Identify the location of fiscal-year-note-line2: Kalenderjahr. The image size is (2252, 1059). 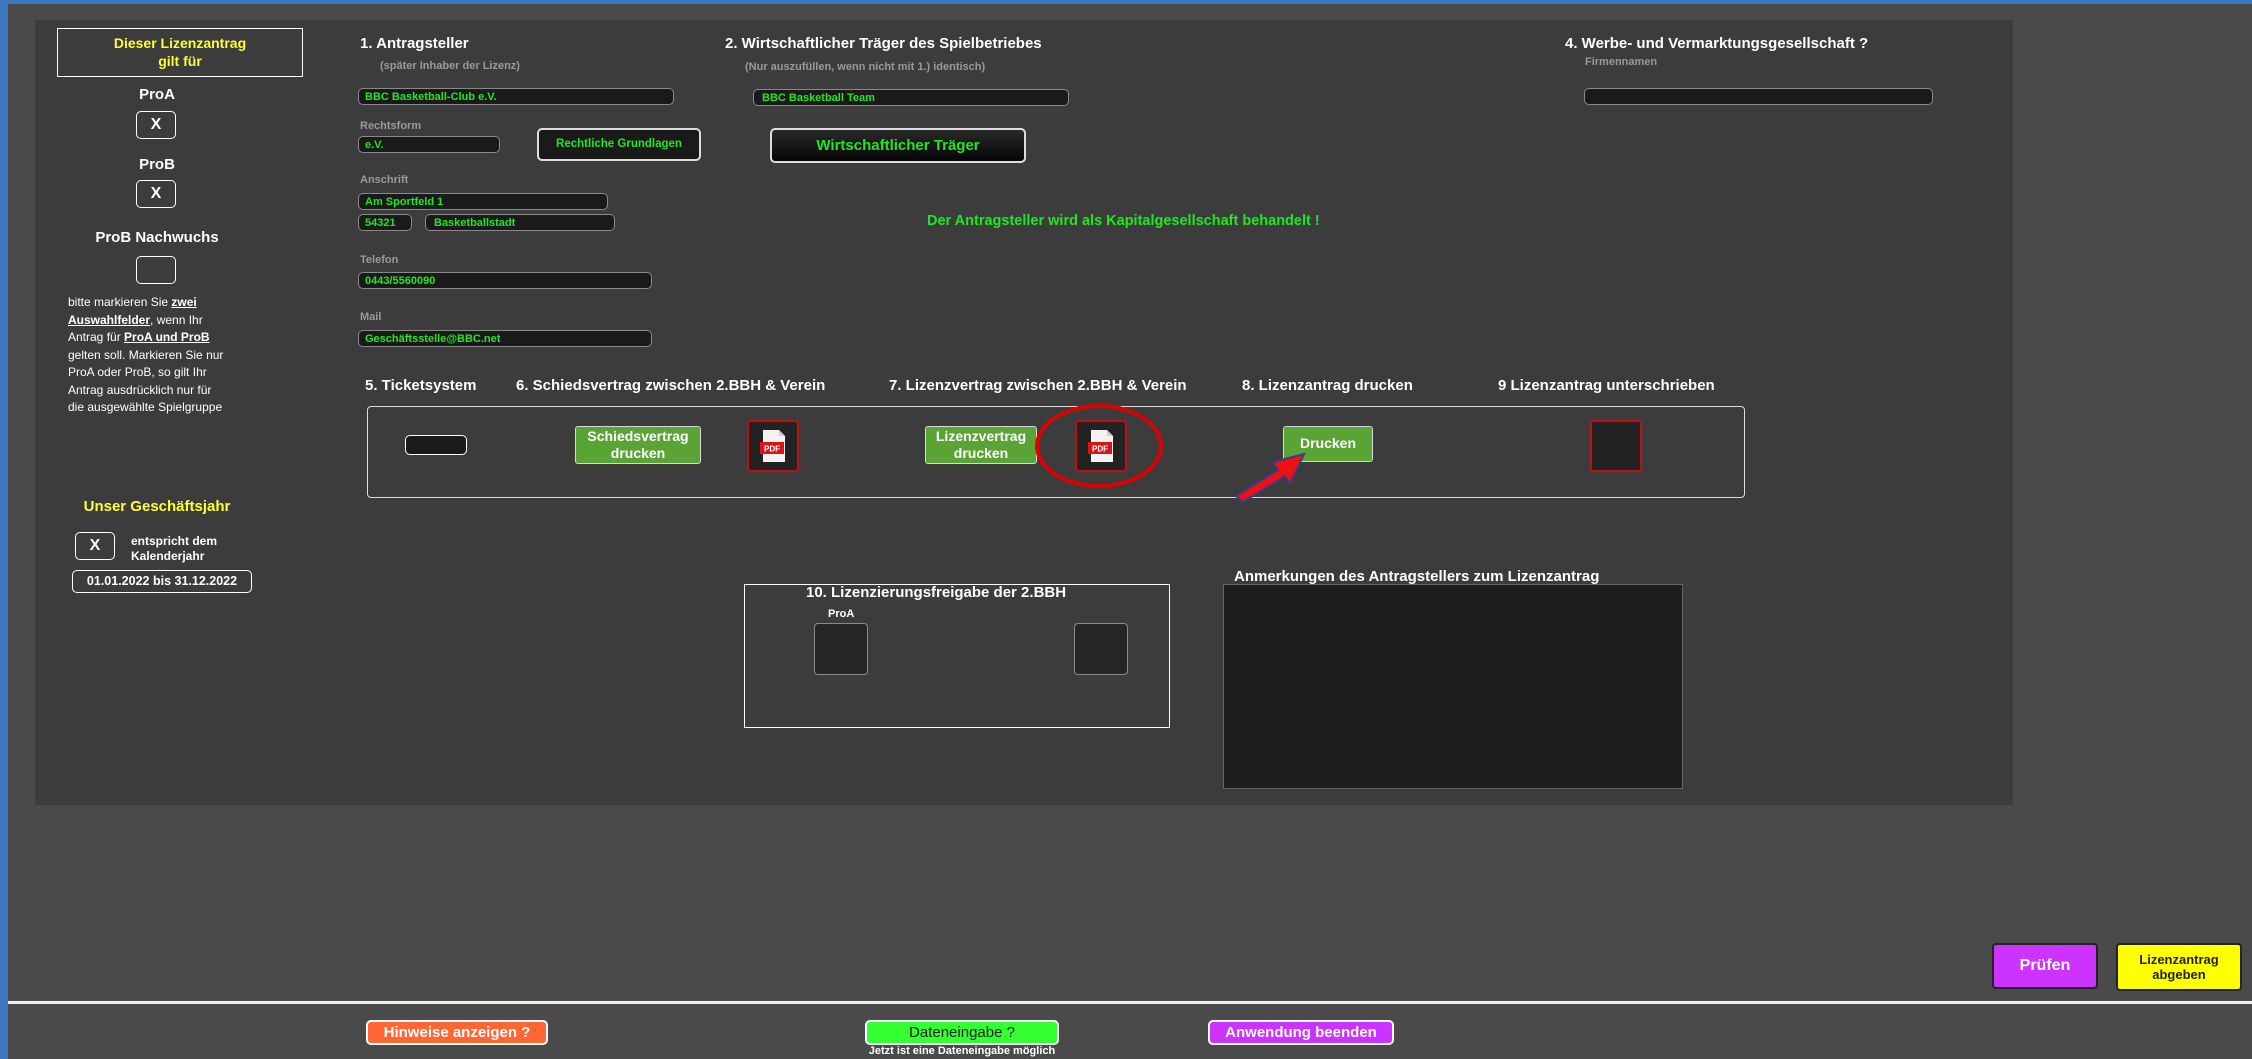
(168, 556).